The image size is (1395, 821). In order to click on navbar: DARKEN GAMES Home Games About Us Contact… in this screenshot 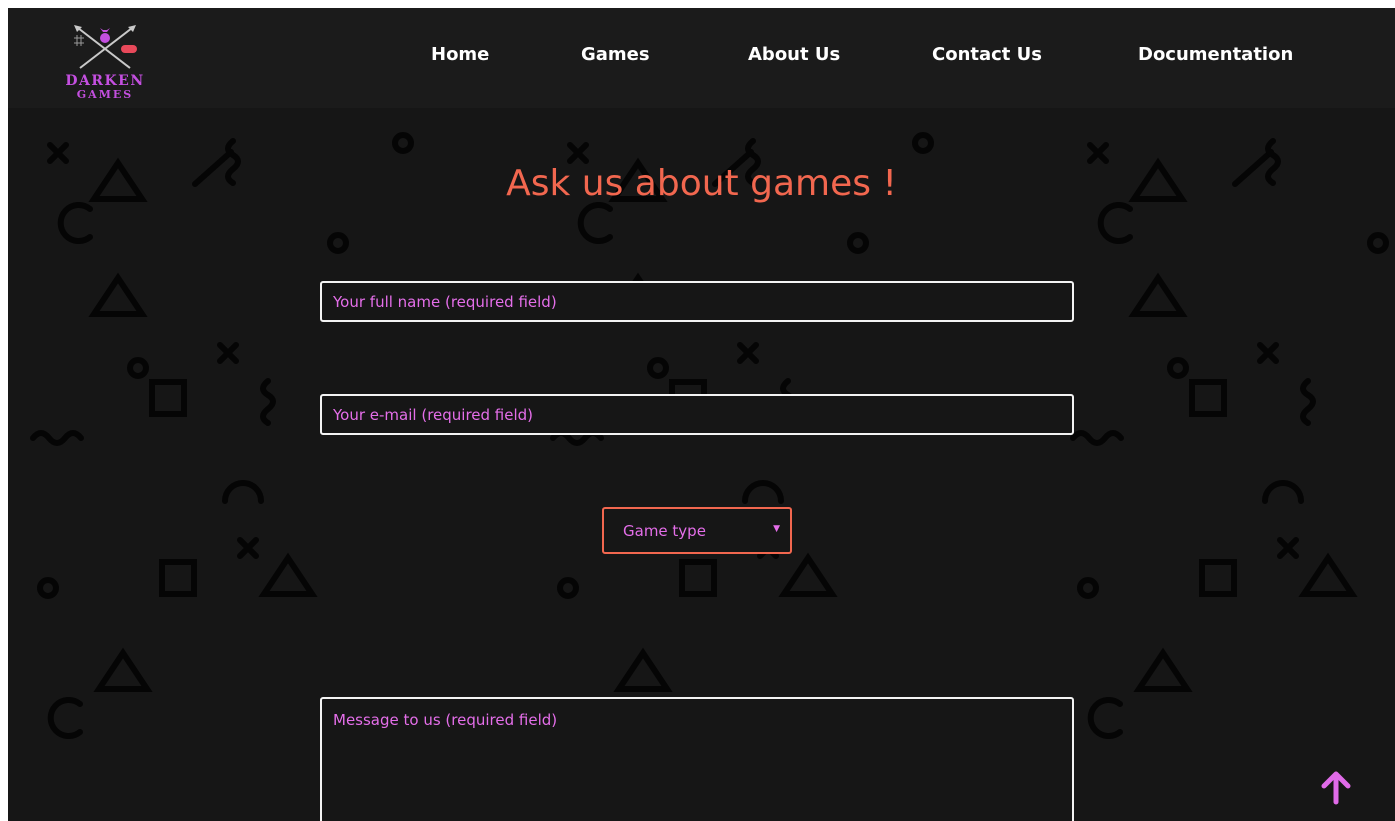, I will do `click(701, 58)`.